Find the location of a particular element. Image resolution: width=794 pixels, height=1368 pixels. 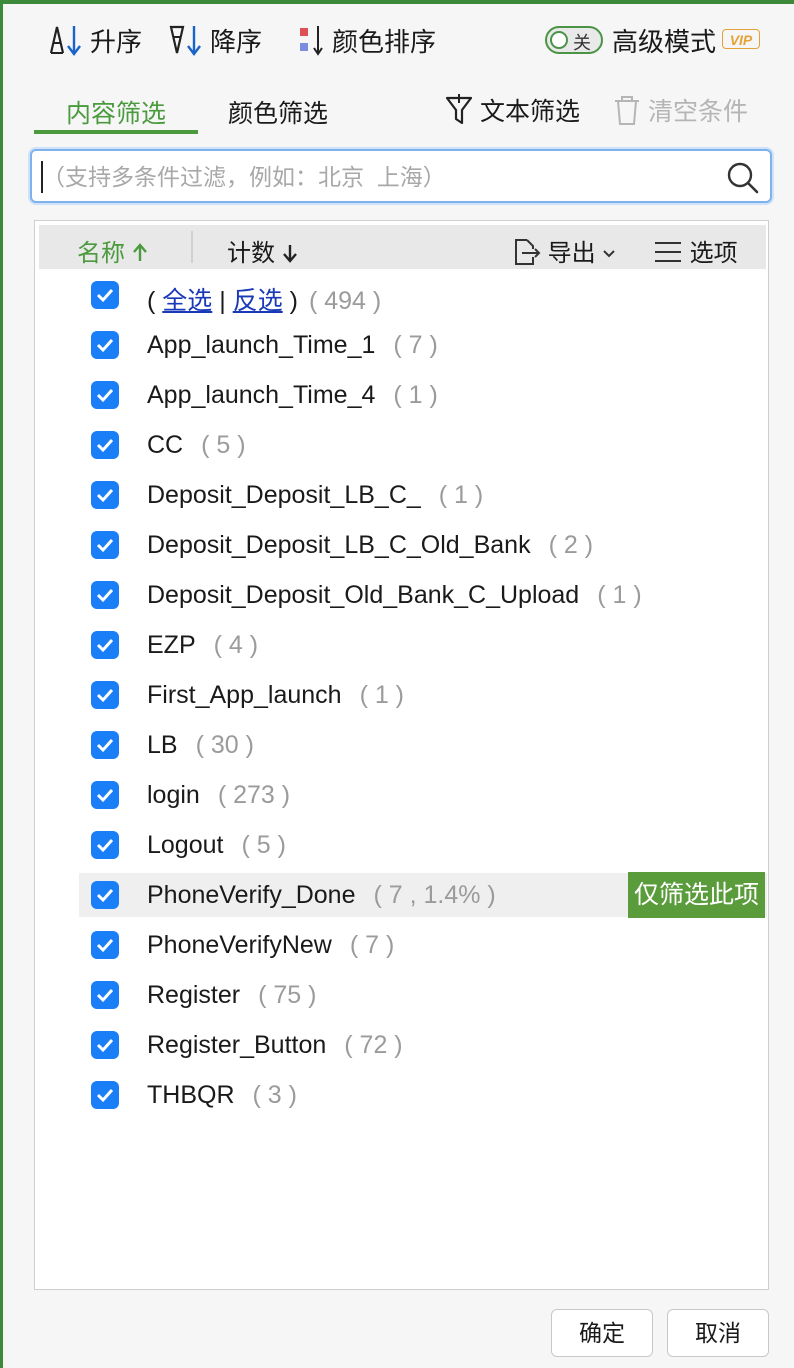

select-all-text: ( 全选 | 反选 ) ( 494 ) is located at coordinates (264, 299).